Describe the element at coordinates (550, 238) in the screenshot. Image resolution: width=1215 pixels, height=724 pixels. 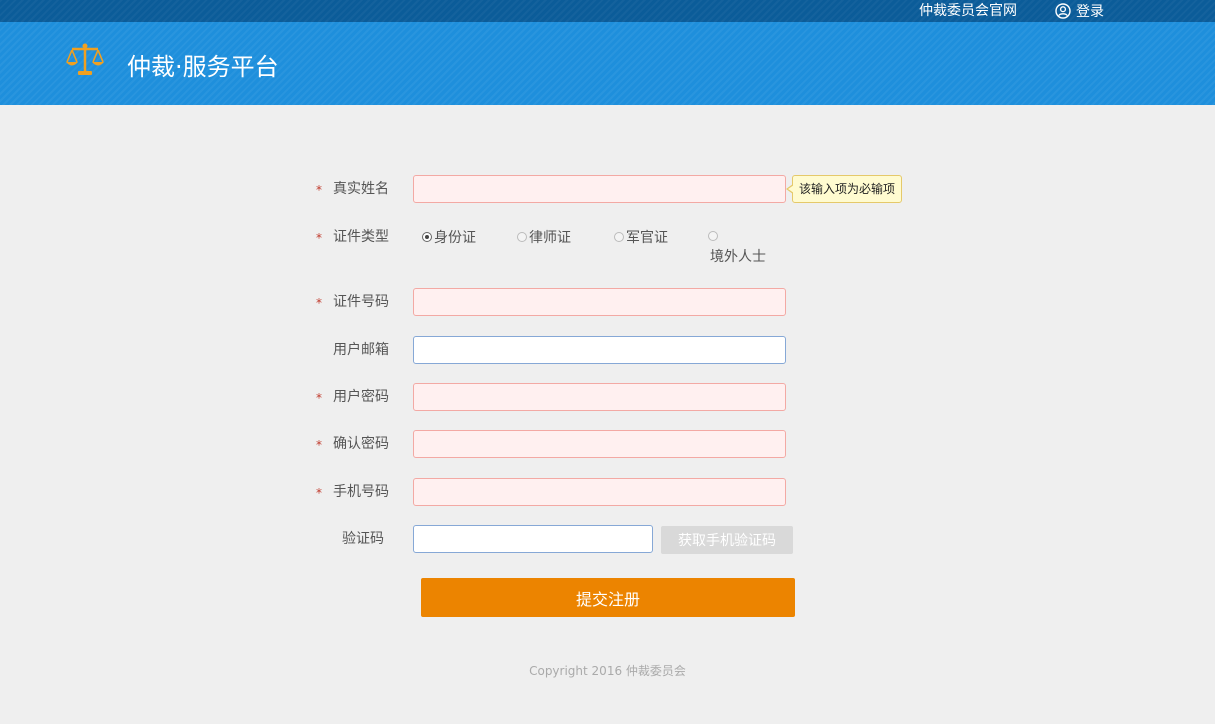
I see `id-type-option-label: 律师证` at that location.